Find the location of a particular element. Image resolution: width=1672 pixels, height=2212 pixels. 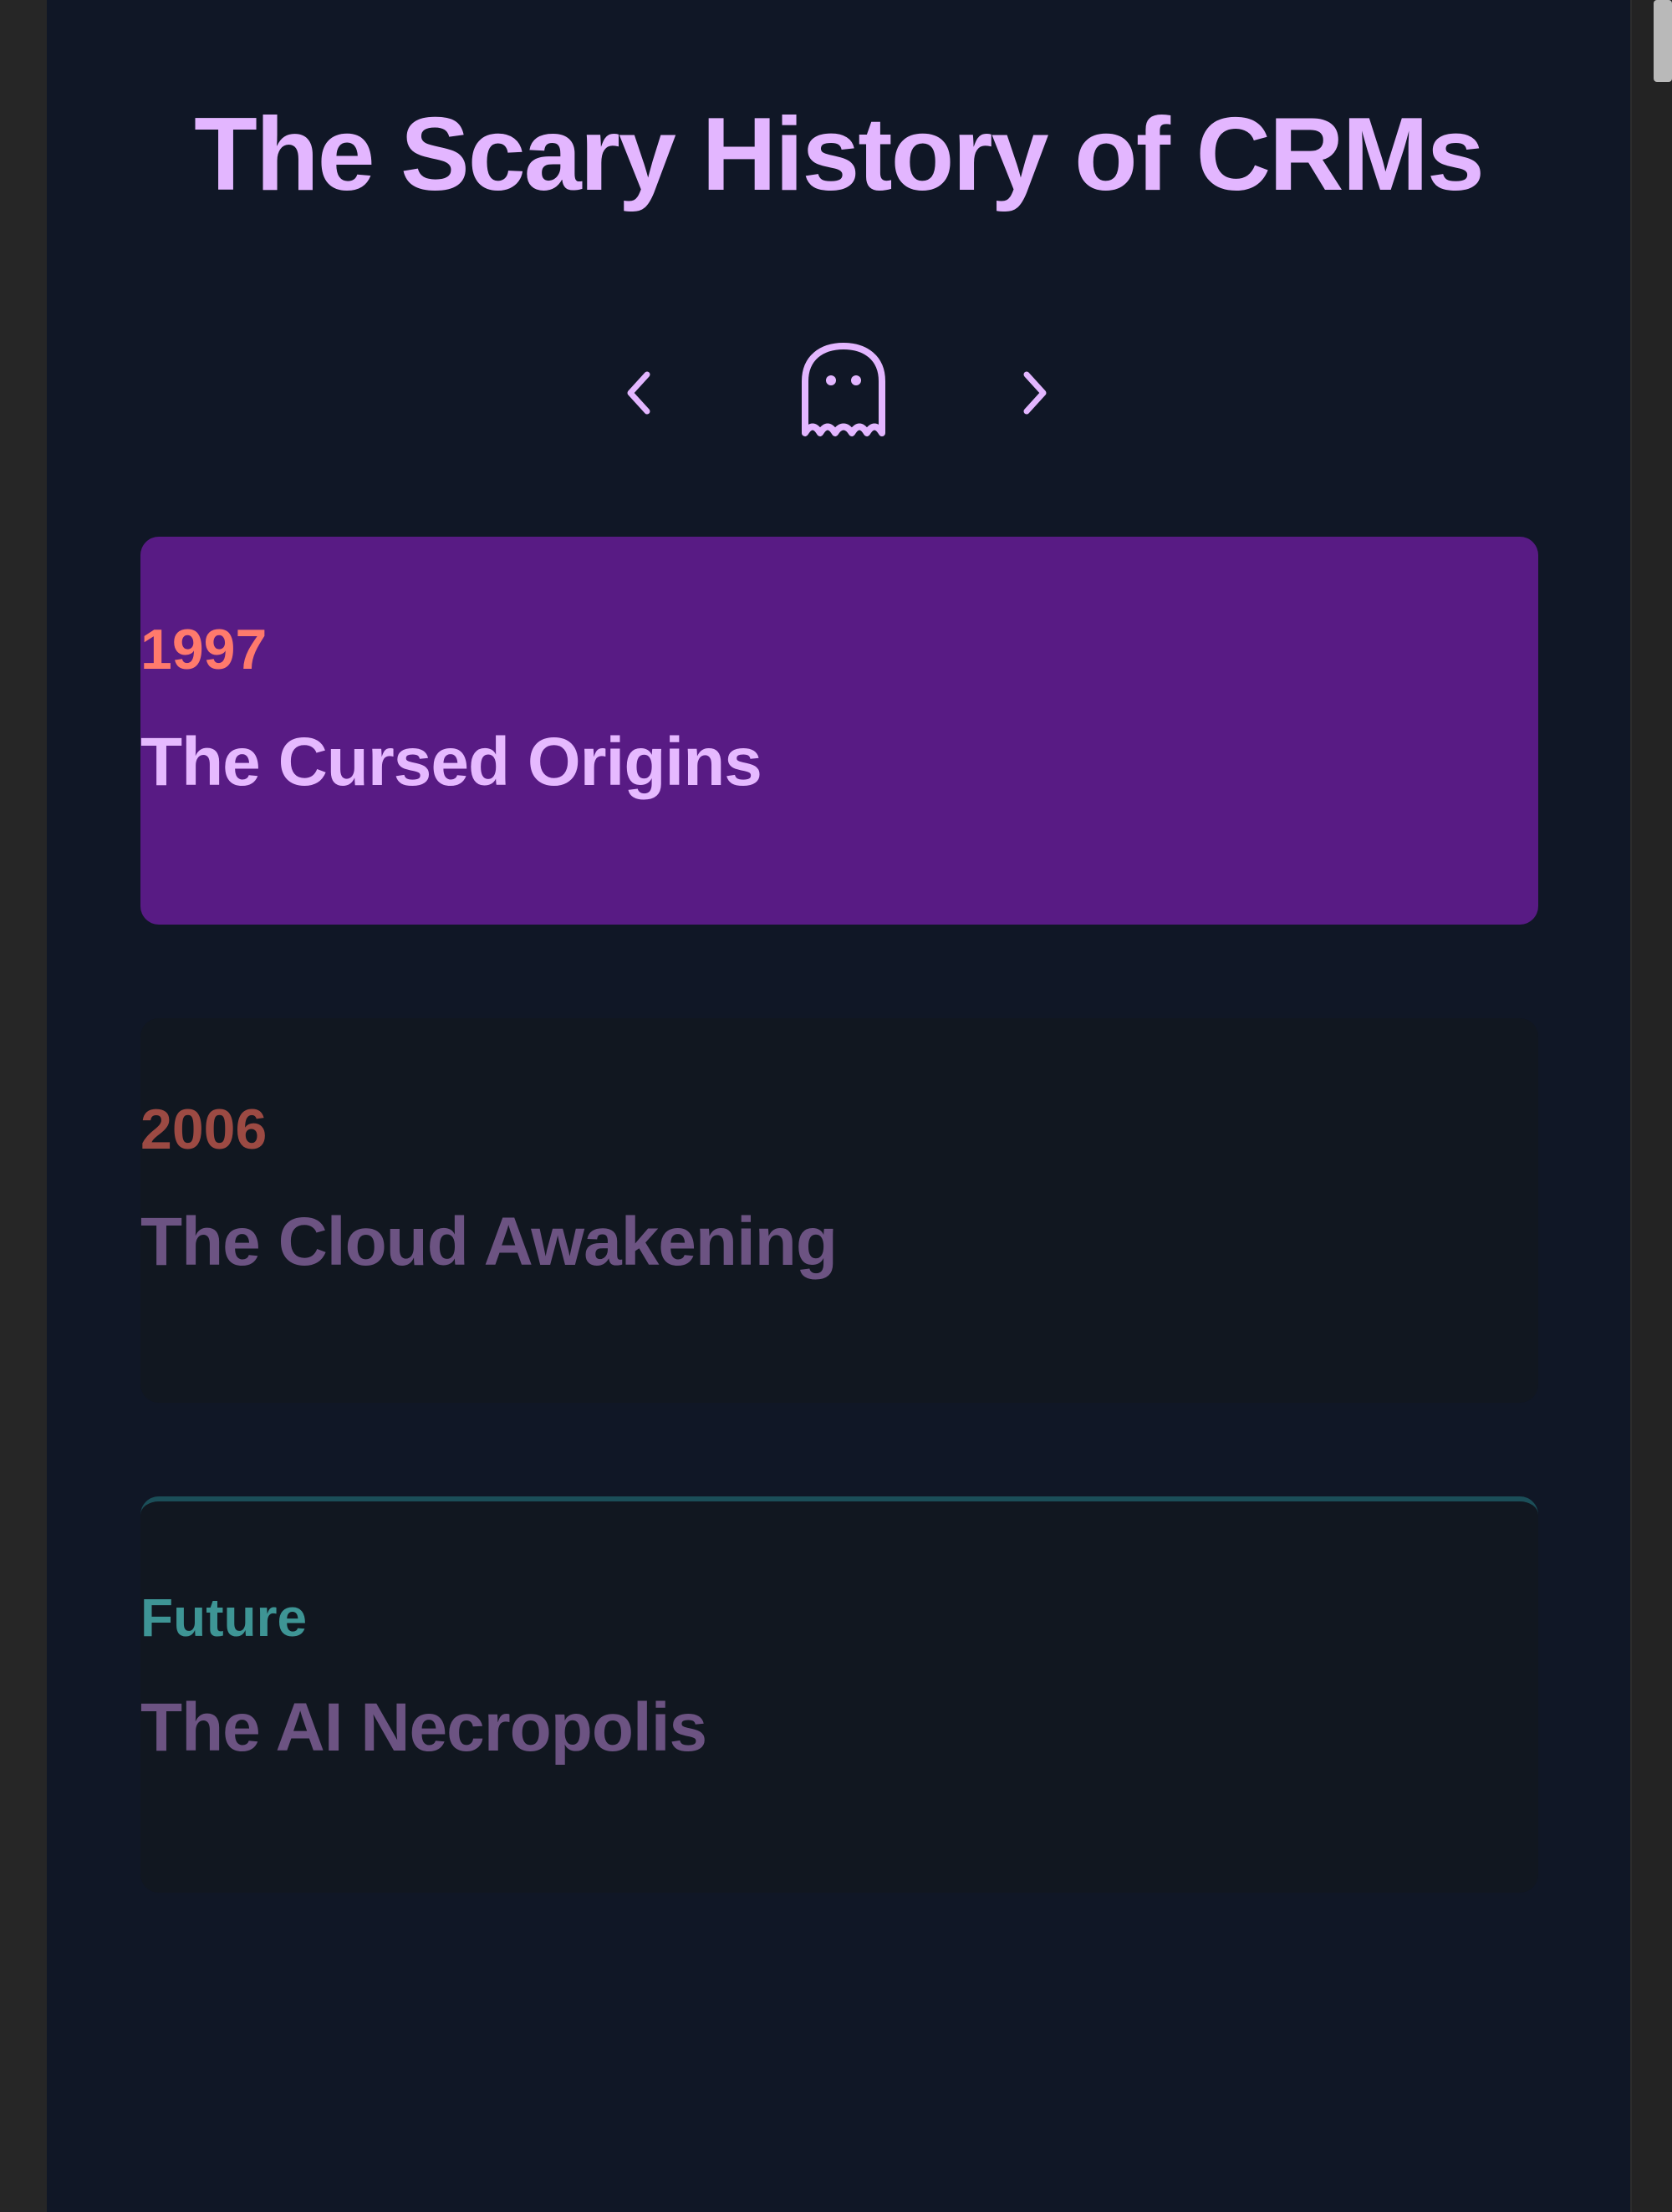

card-year: 2006 is located at coordinates (204, 1129).